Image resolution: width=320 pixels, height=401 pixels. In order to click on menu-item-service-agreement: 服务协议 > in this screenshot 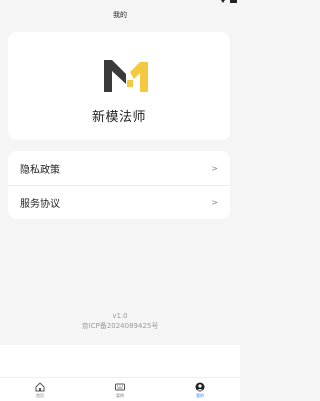, I will do `click(119, 202)`.